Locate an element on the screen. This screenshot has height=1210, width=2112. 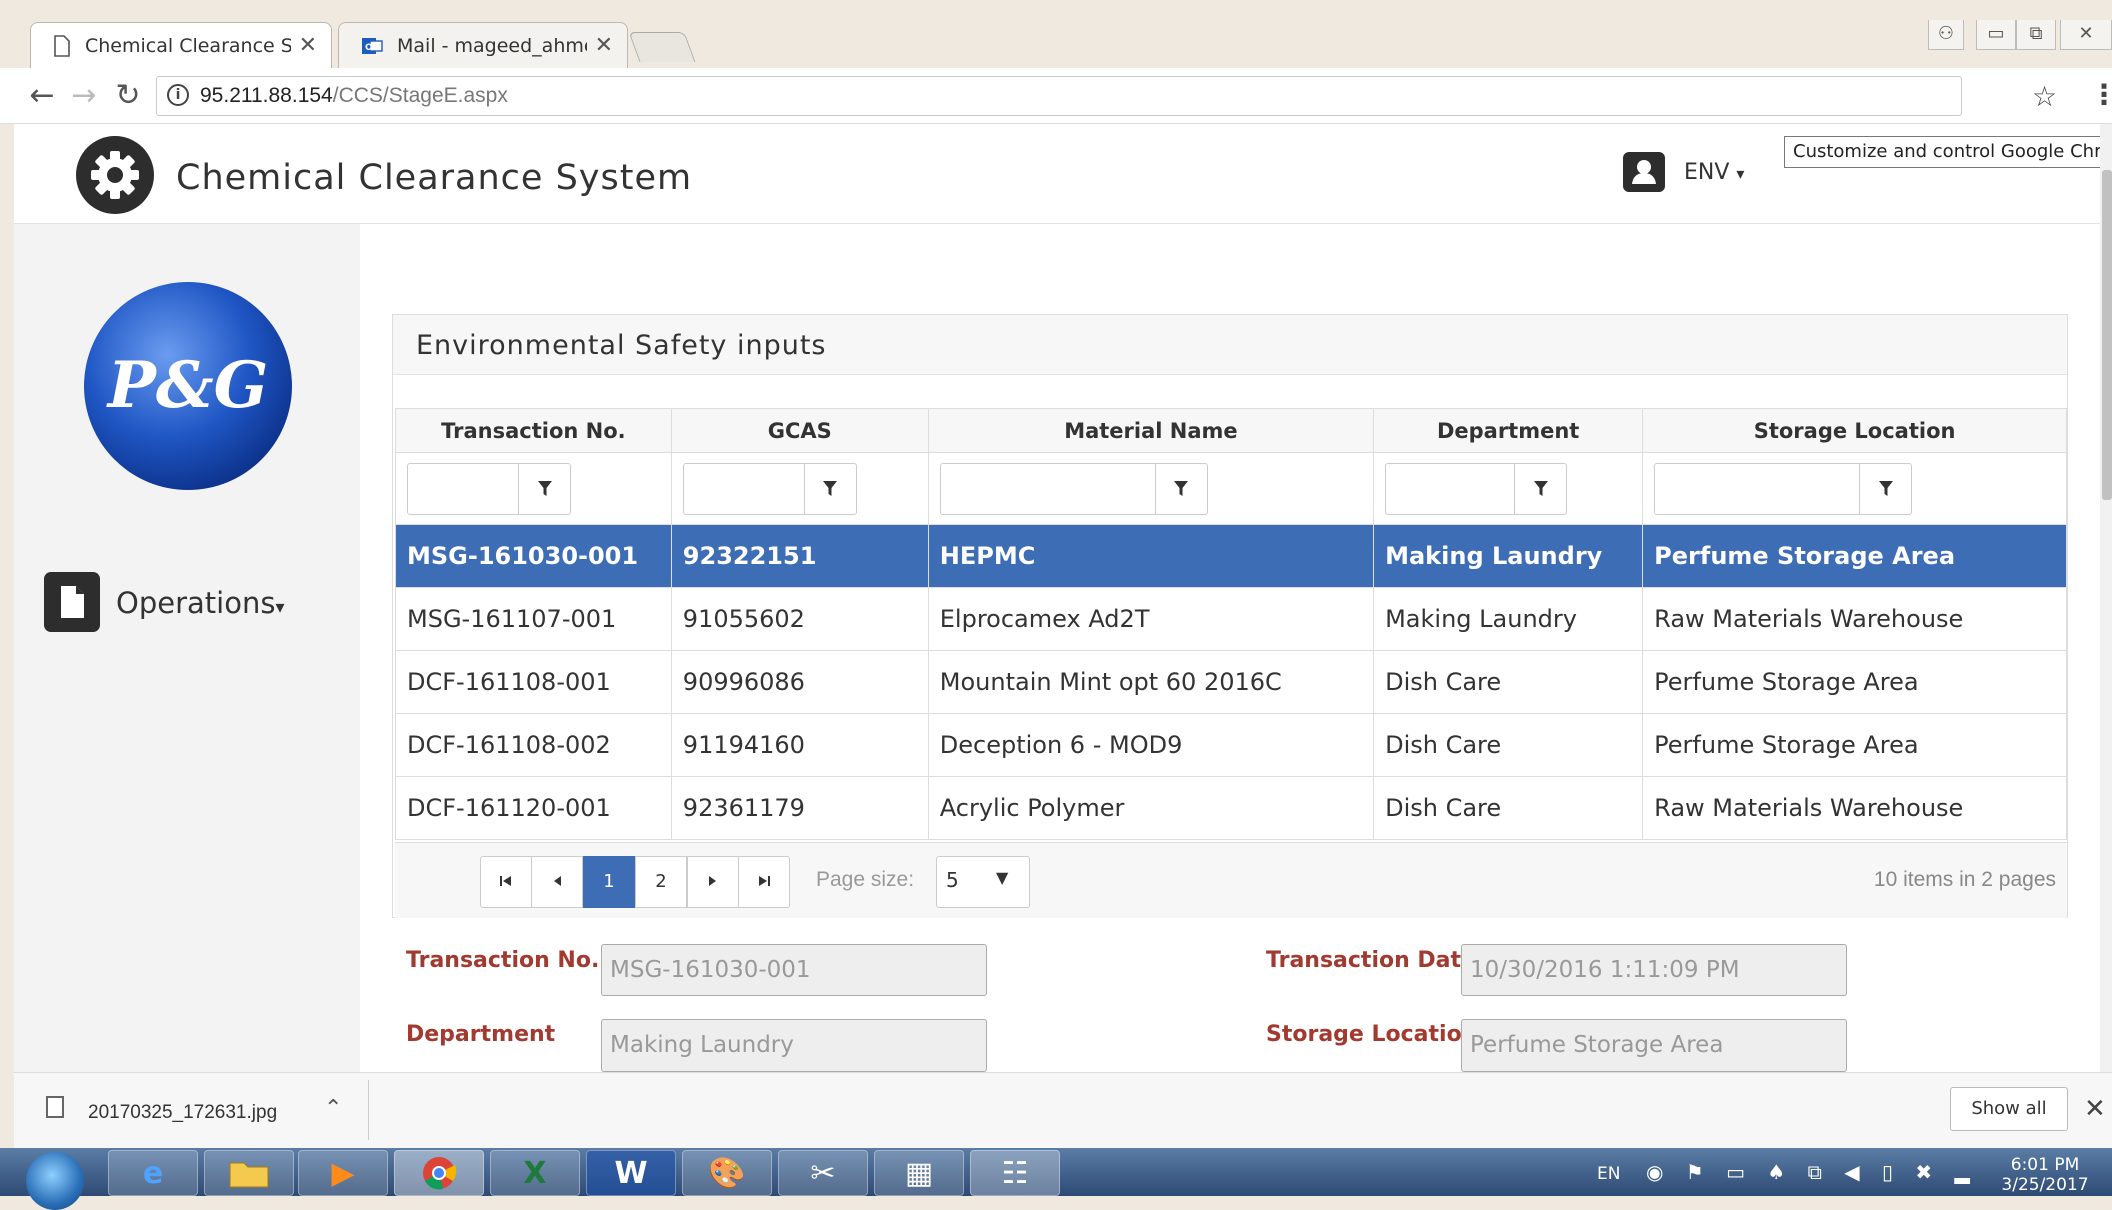
prev-page-icon is located at coordinates (557, 881).